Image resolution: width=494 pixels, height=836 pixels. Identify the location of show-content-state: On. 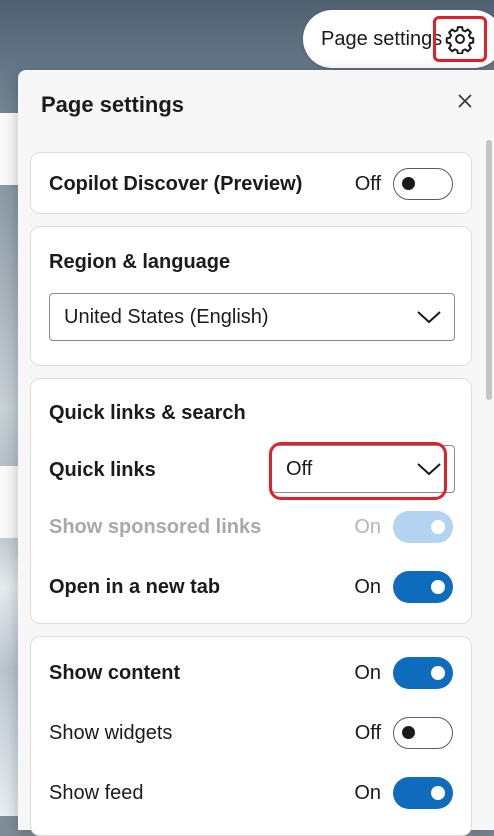
(367, 672).